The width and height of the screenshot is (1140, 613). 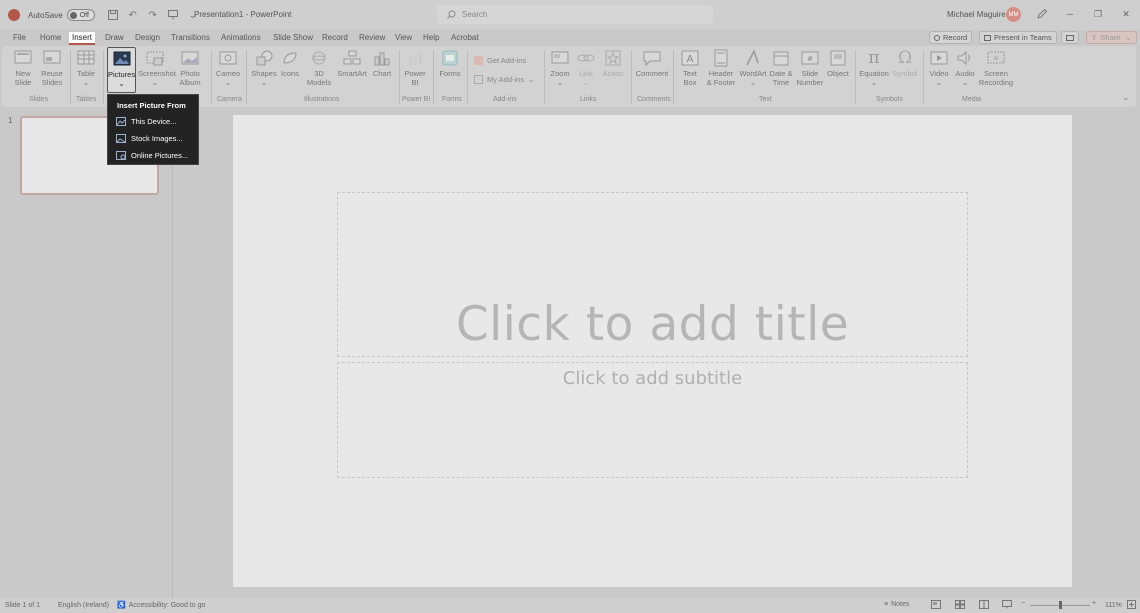 I want to click on notes-button: ≡ Notes, so click(x=896, y=604).